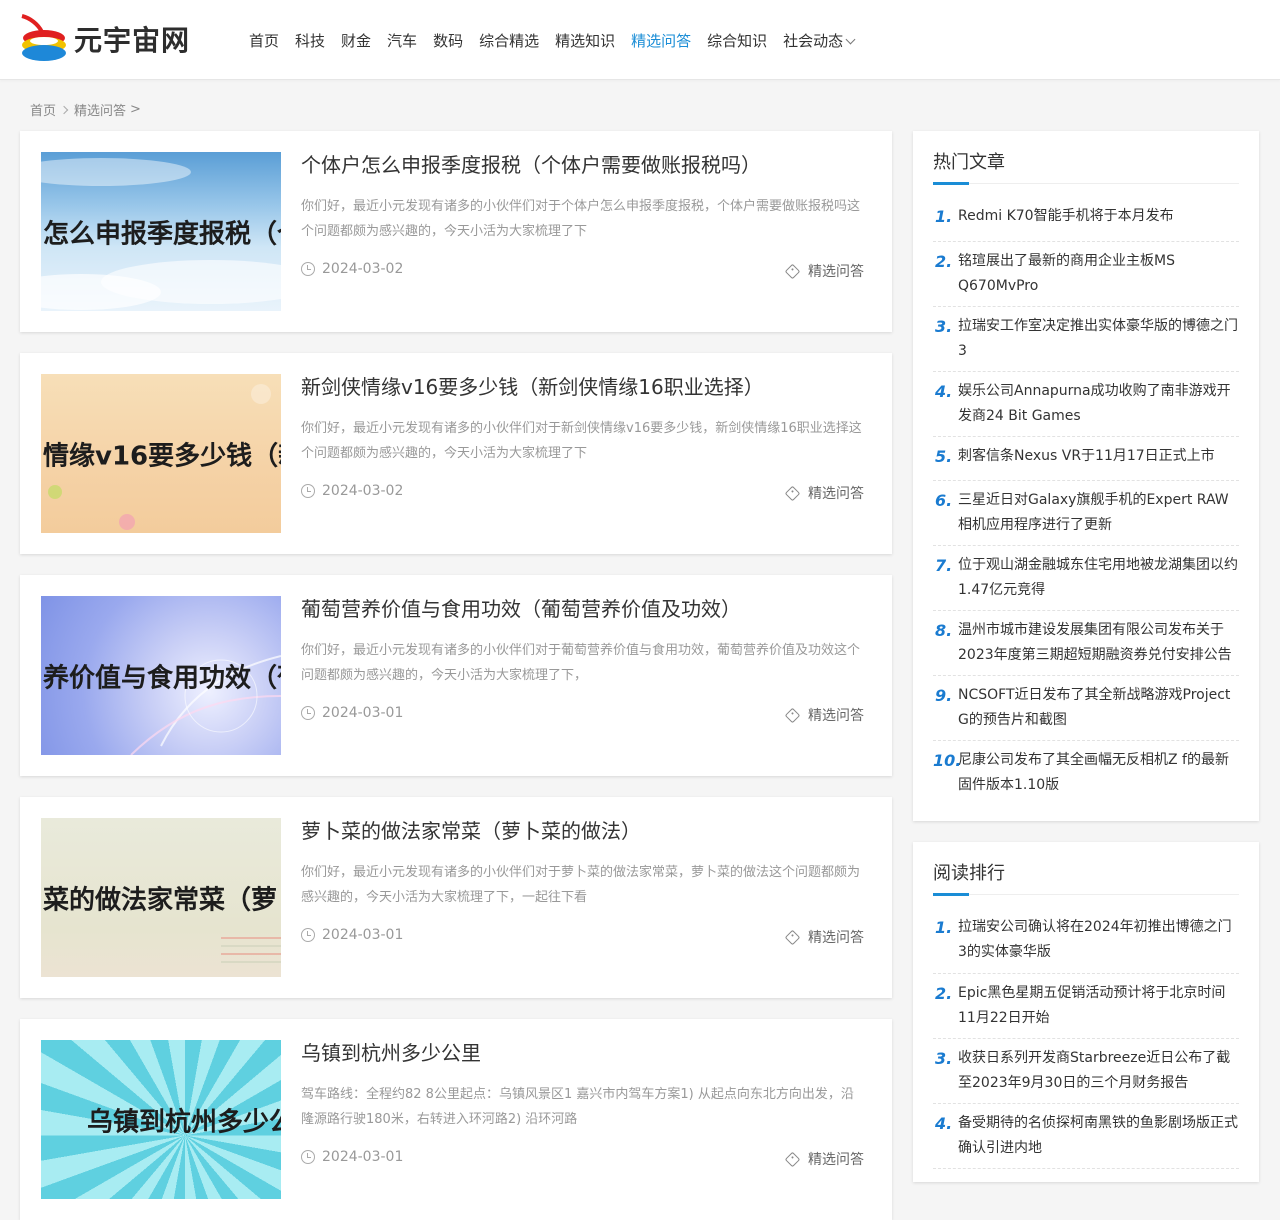 This screenshot has width=1280, height=1220. Describe the element at coordinates (1098, 577) in the screenshot. I see `list-item-title: 位于观山湖金融城东住宅用地被龙湖集团以约1.47亿元竞得` at that location.